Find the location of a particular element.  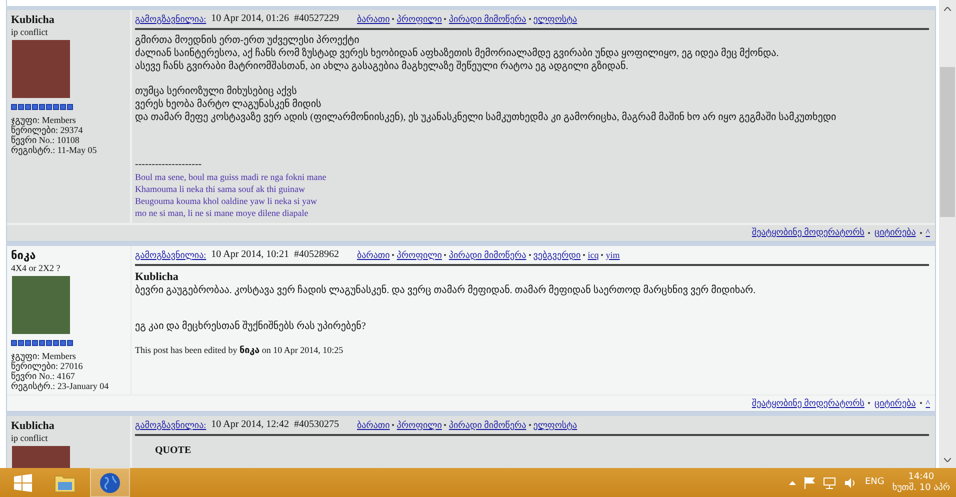

network-icon is located at coordinates (829, 482).